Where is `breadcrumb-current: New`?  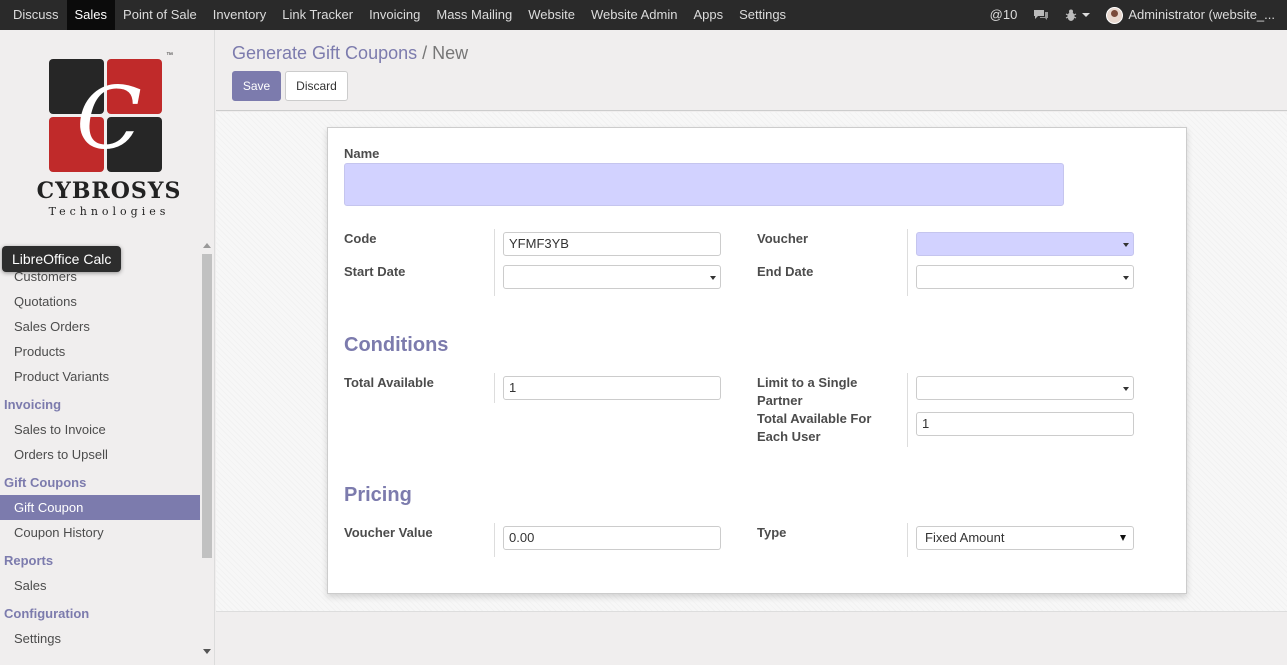
breadcrumb-current: New is located at coordinates (450, 53).